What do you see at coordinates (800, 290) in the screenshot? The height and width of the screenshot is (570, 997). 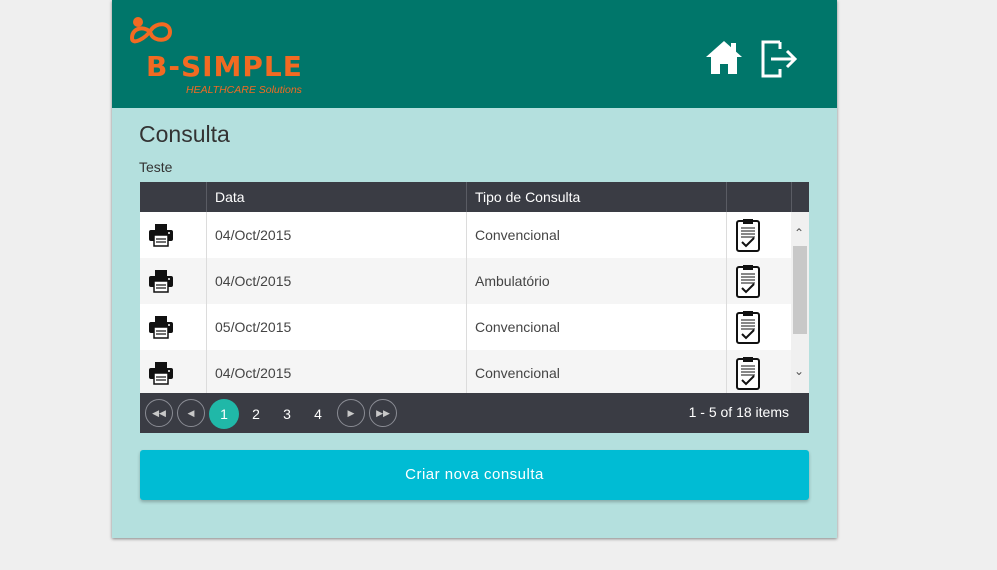 I see `scrollbar-thumb` at bounding box center [800, 290].